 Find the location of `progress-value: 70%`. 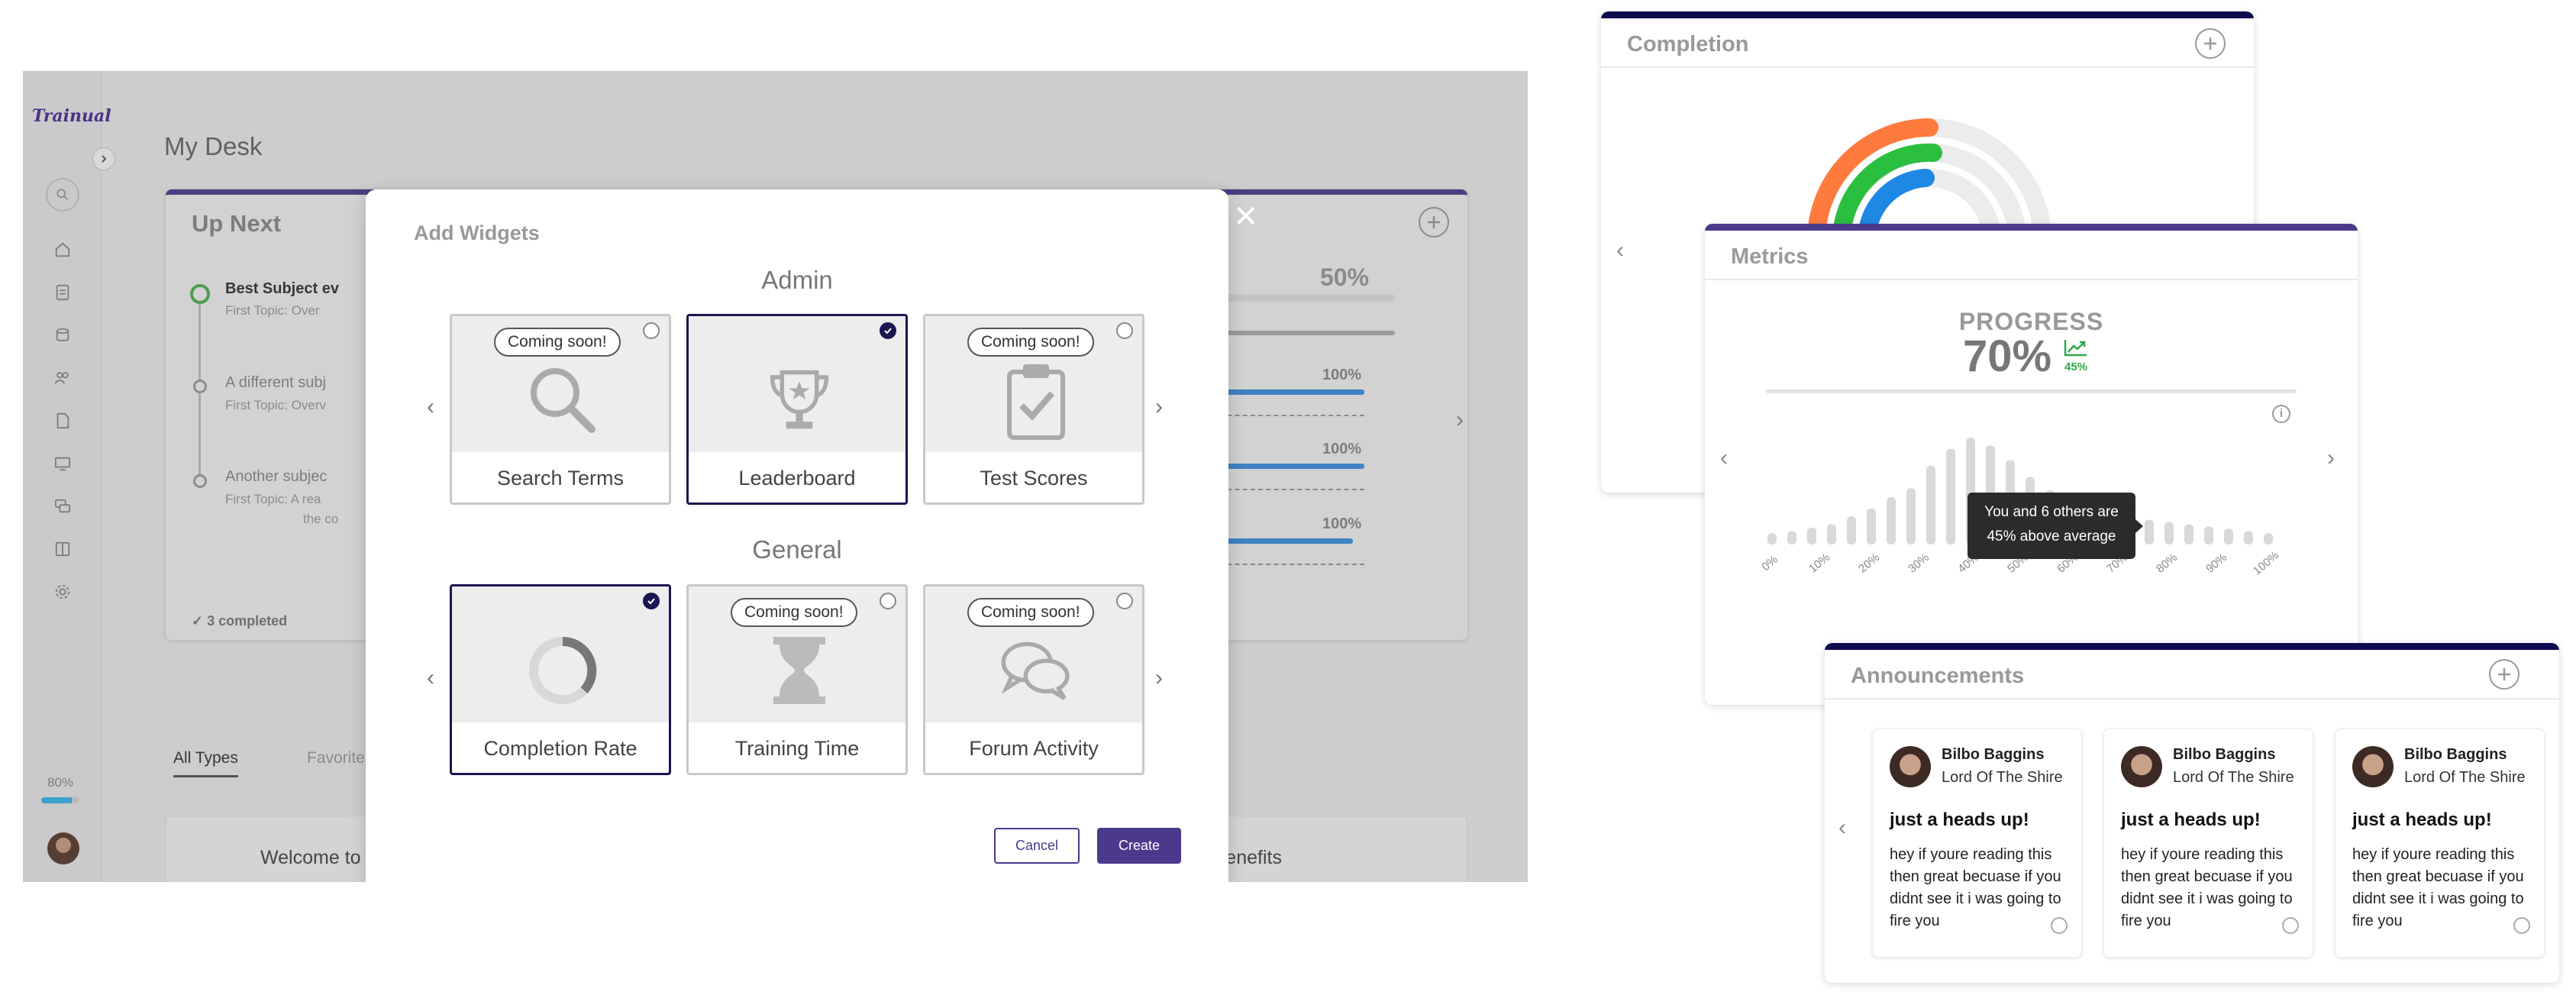

progress-value: 70% is located at coordinates (2007, 356).